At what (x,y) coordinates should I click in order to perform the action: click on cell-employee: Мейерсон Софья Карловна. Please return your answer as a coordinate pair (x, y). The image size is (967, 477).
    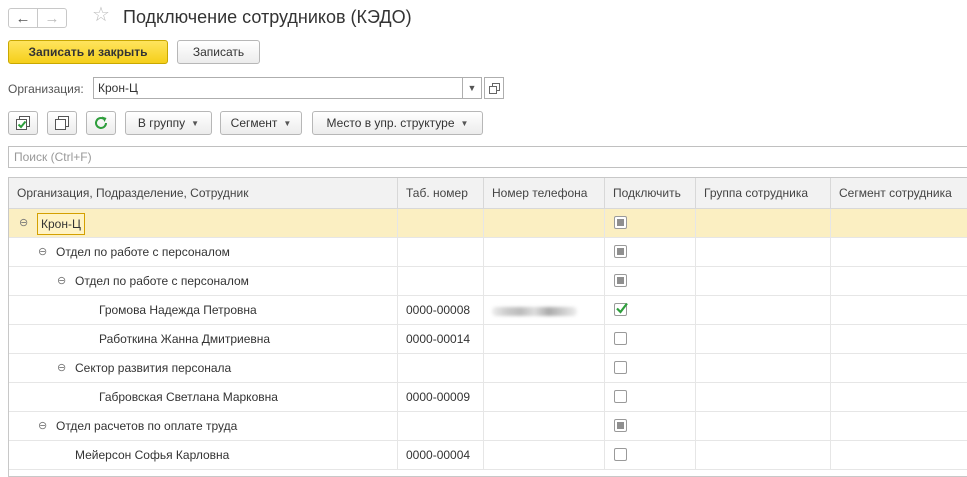
    Looking at the image, I should click on (203, 455).